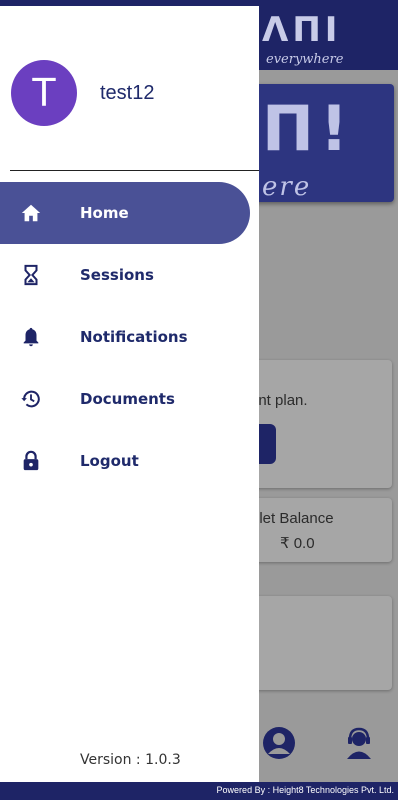 This screenshot has width=398, height=800. What do you see at coordinates (279, 743) in the screenshot?
I see `profile-icon` at bounding box center [279, 743].